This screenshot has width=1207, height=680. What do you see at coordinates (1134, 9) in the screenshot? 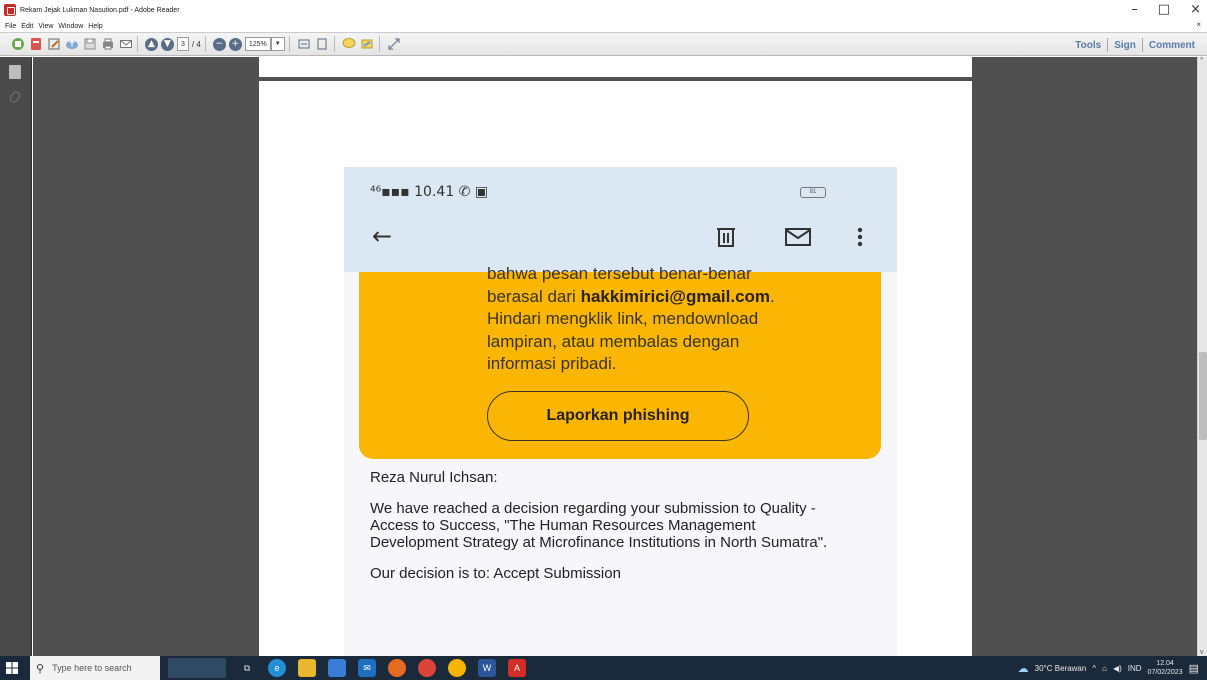
I see `minimize-button: –` at bounding box center [1134, 9].